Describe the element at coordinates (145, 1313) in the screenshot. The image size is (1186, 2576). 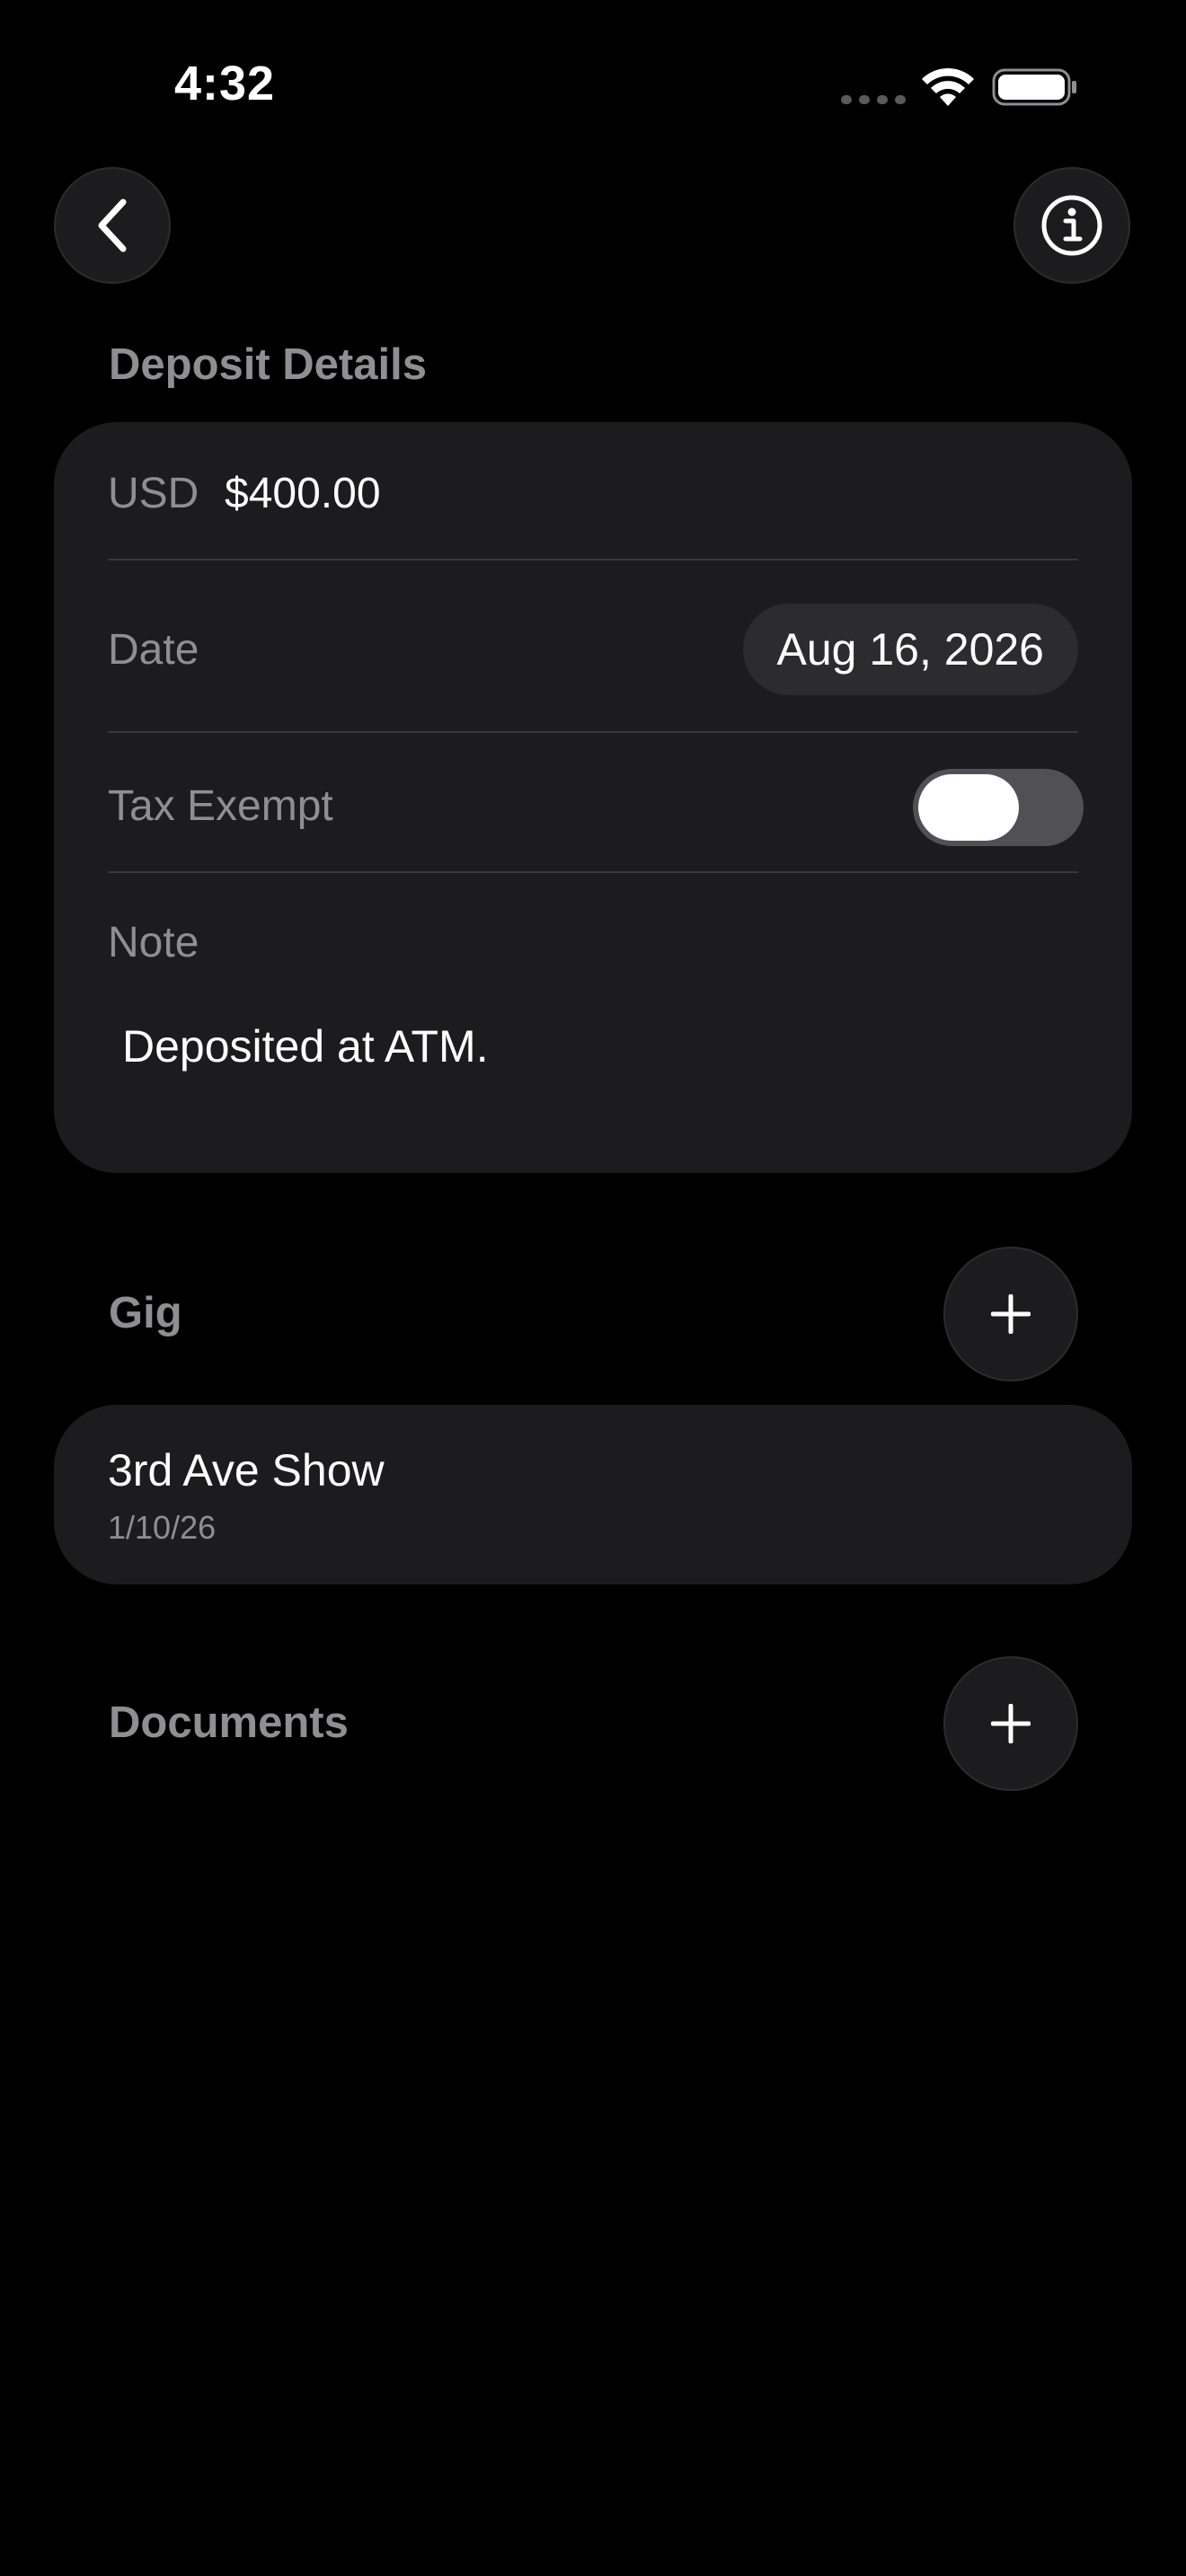
I see `gig-section-title: Gig` at that location.